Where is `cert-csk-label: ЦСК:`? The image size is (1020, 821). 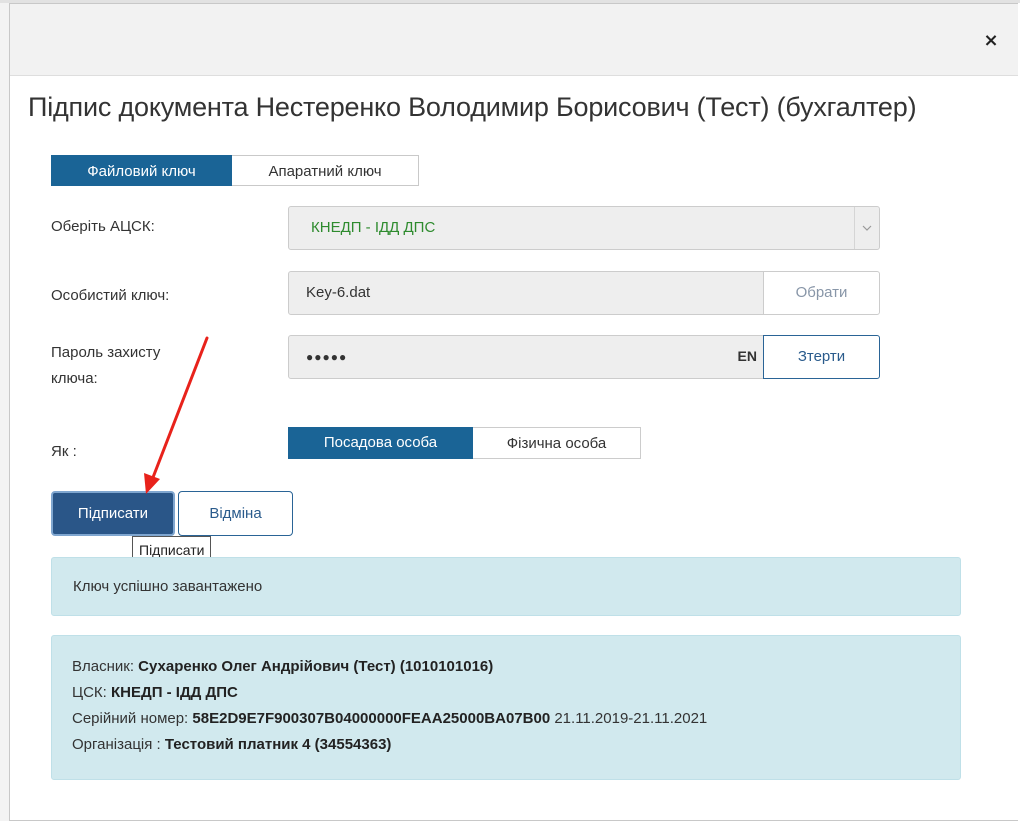
cert-csk-label: ЦСК: is located at coordinates (89, 692).